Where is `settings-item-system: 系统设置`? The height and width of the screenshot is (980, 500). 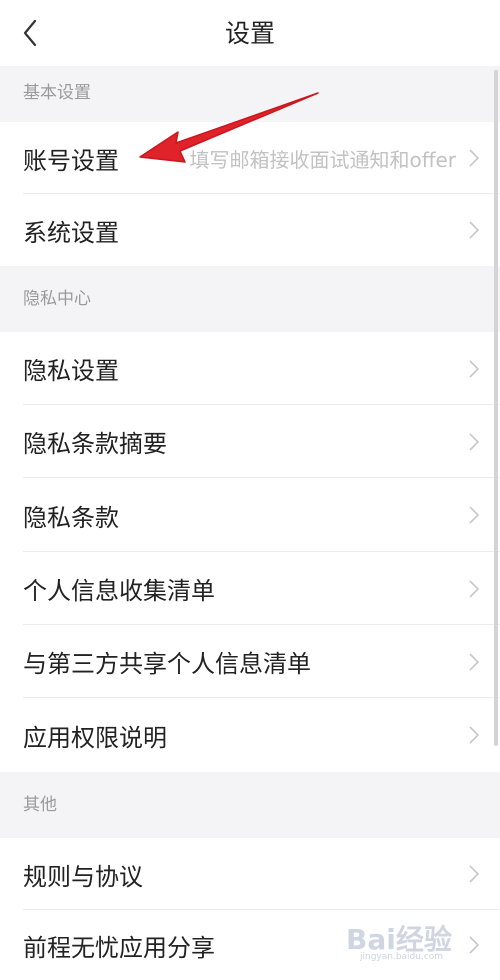 settings-item-system: 系统设置 is located at coordinates (250, 230).